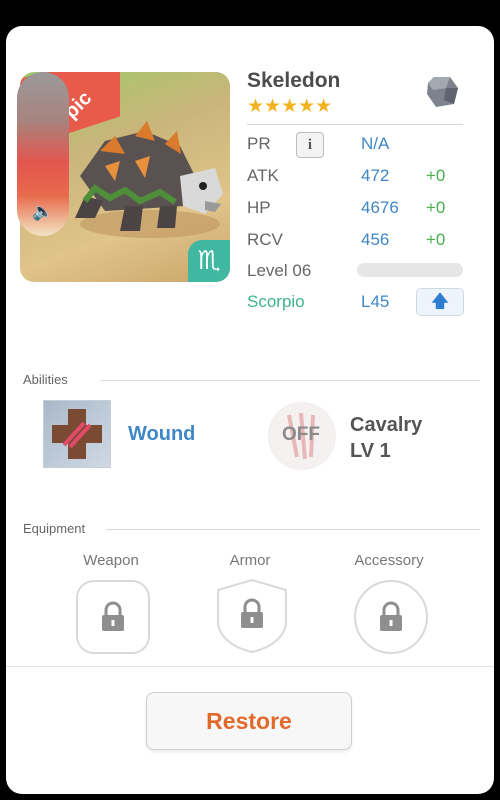 The height and width of the screenshot is (800, 500). What do you see at coordinates (301, 434) in the screenshot?
I see `leader-skill-state: OFF` at bounding box center [301, 434].